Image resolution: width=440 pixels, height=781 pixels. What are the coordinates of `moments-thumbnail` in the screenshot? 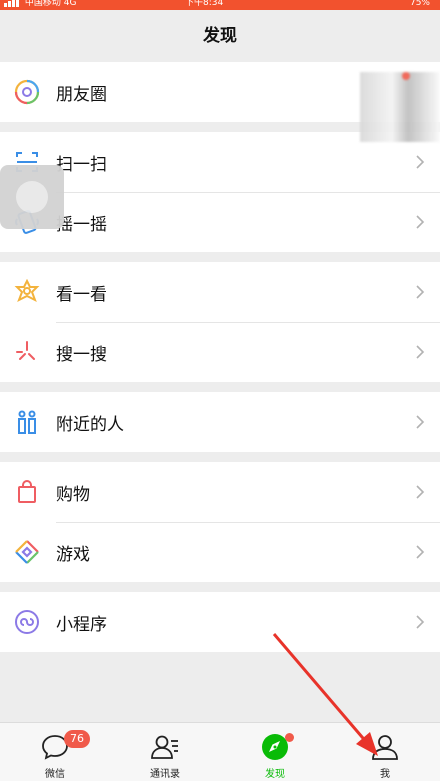 It's located at (400, 107).